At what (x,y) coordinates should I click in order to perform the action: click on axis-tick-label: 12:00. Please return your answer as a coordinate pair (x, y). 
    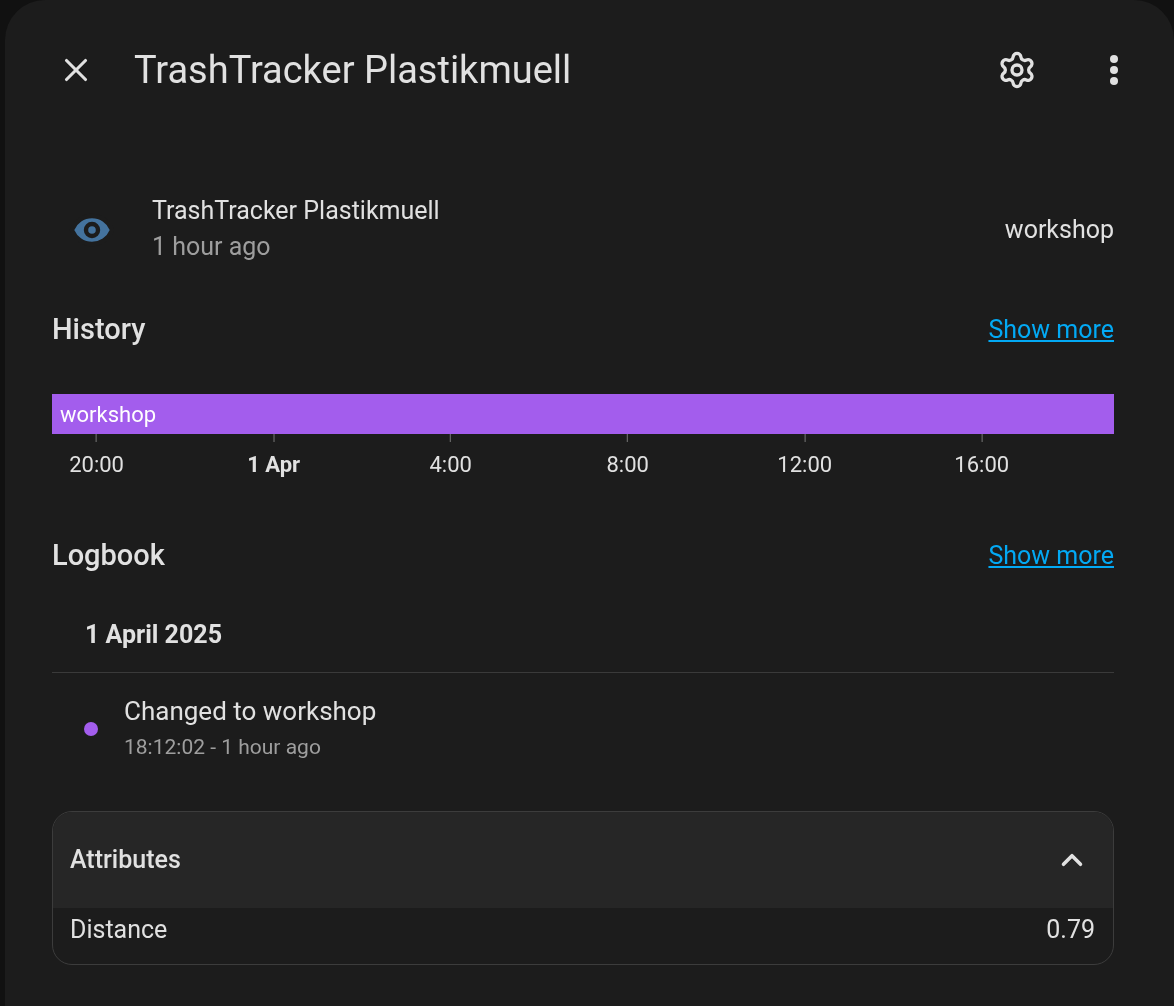
    Looking at the image, I should click on (805, 465).